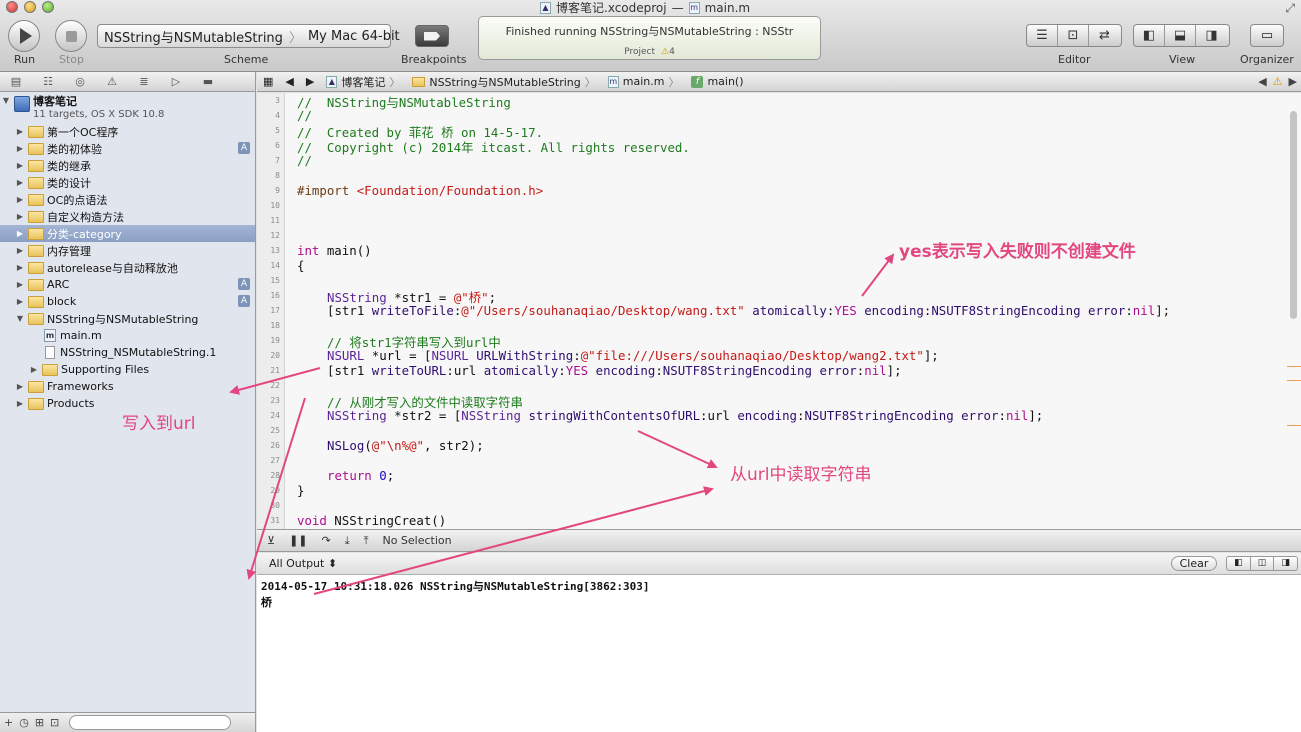 The width and height of the screenshot is (1301, 732). Describe the element at coordinates (614, 415) in the screenshot. I see `code-token: stringWithContentsOfURL` at that location.